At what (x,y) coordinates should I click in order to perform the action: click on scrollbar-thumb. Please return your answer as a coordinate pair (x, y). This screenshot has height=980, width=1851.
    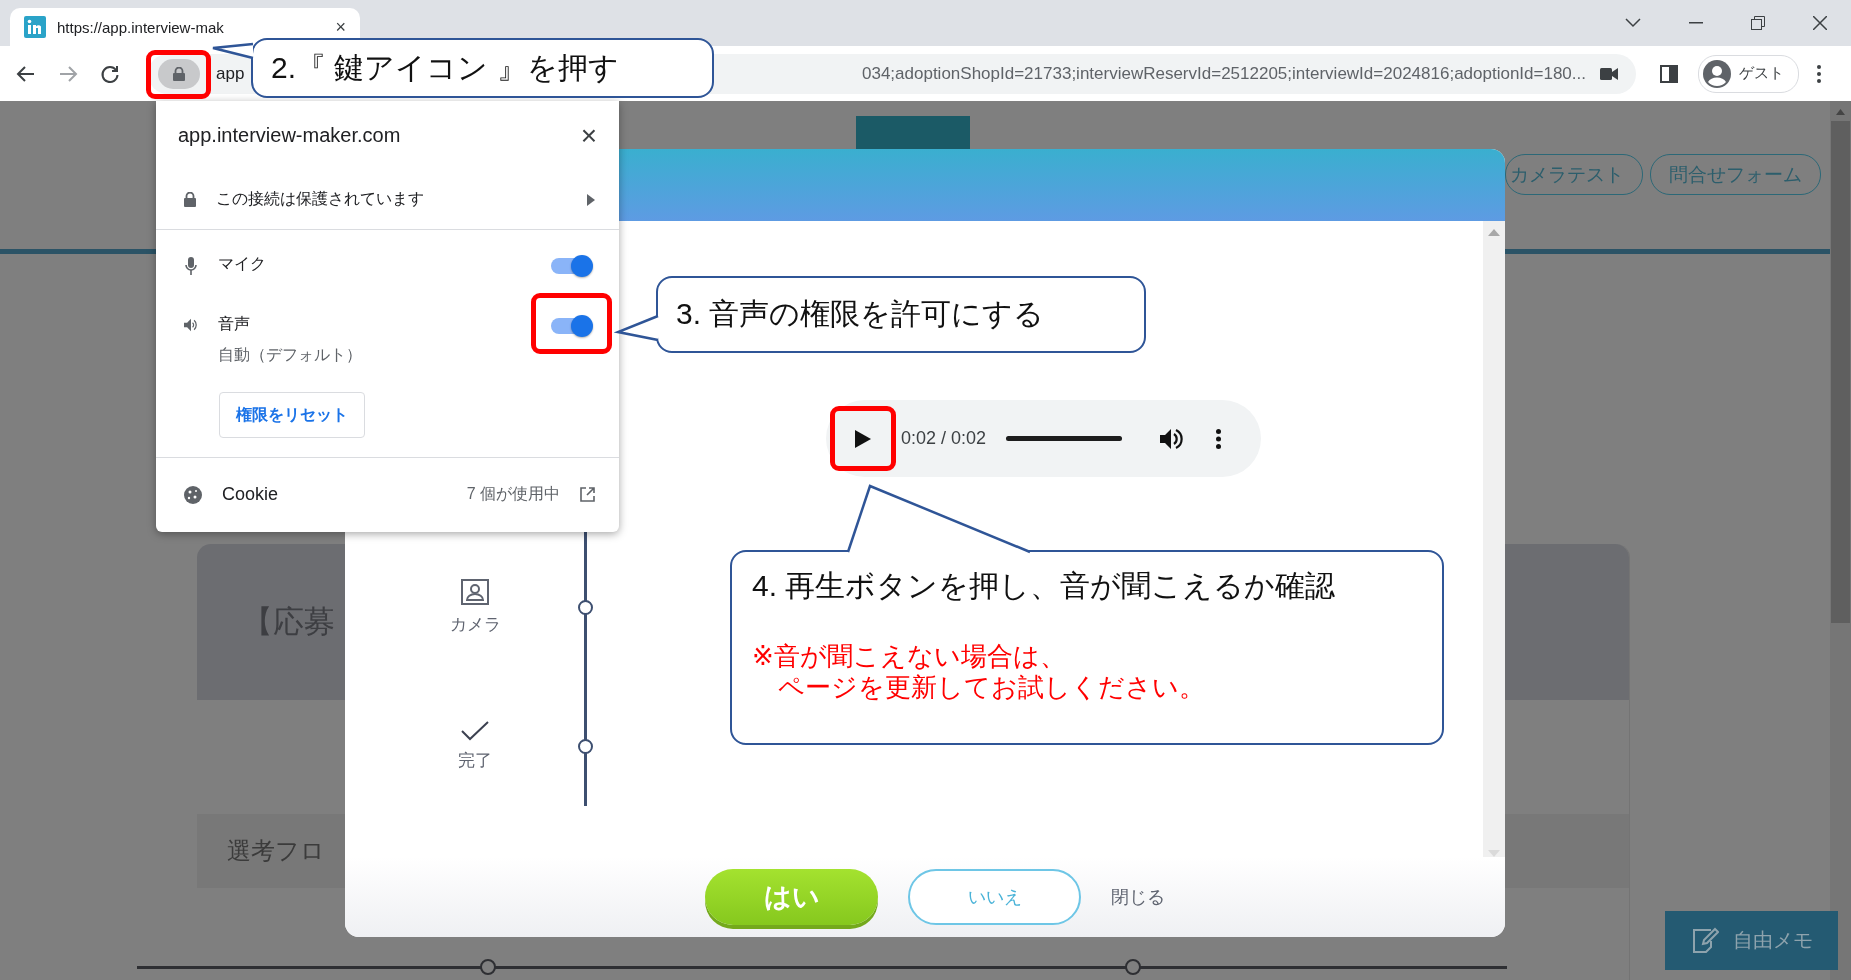
    Looking at the image, I should click on (1840, 372).